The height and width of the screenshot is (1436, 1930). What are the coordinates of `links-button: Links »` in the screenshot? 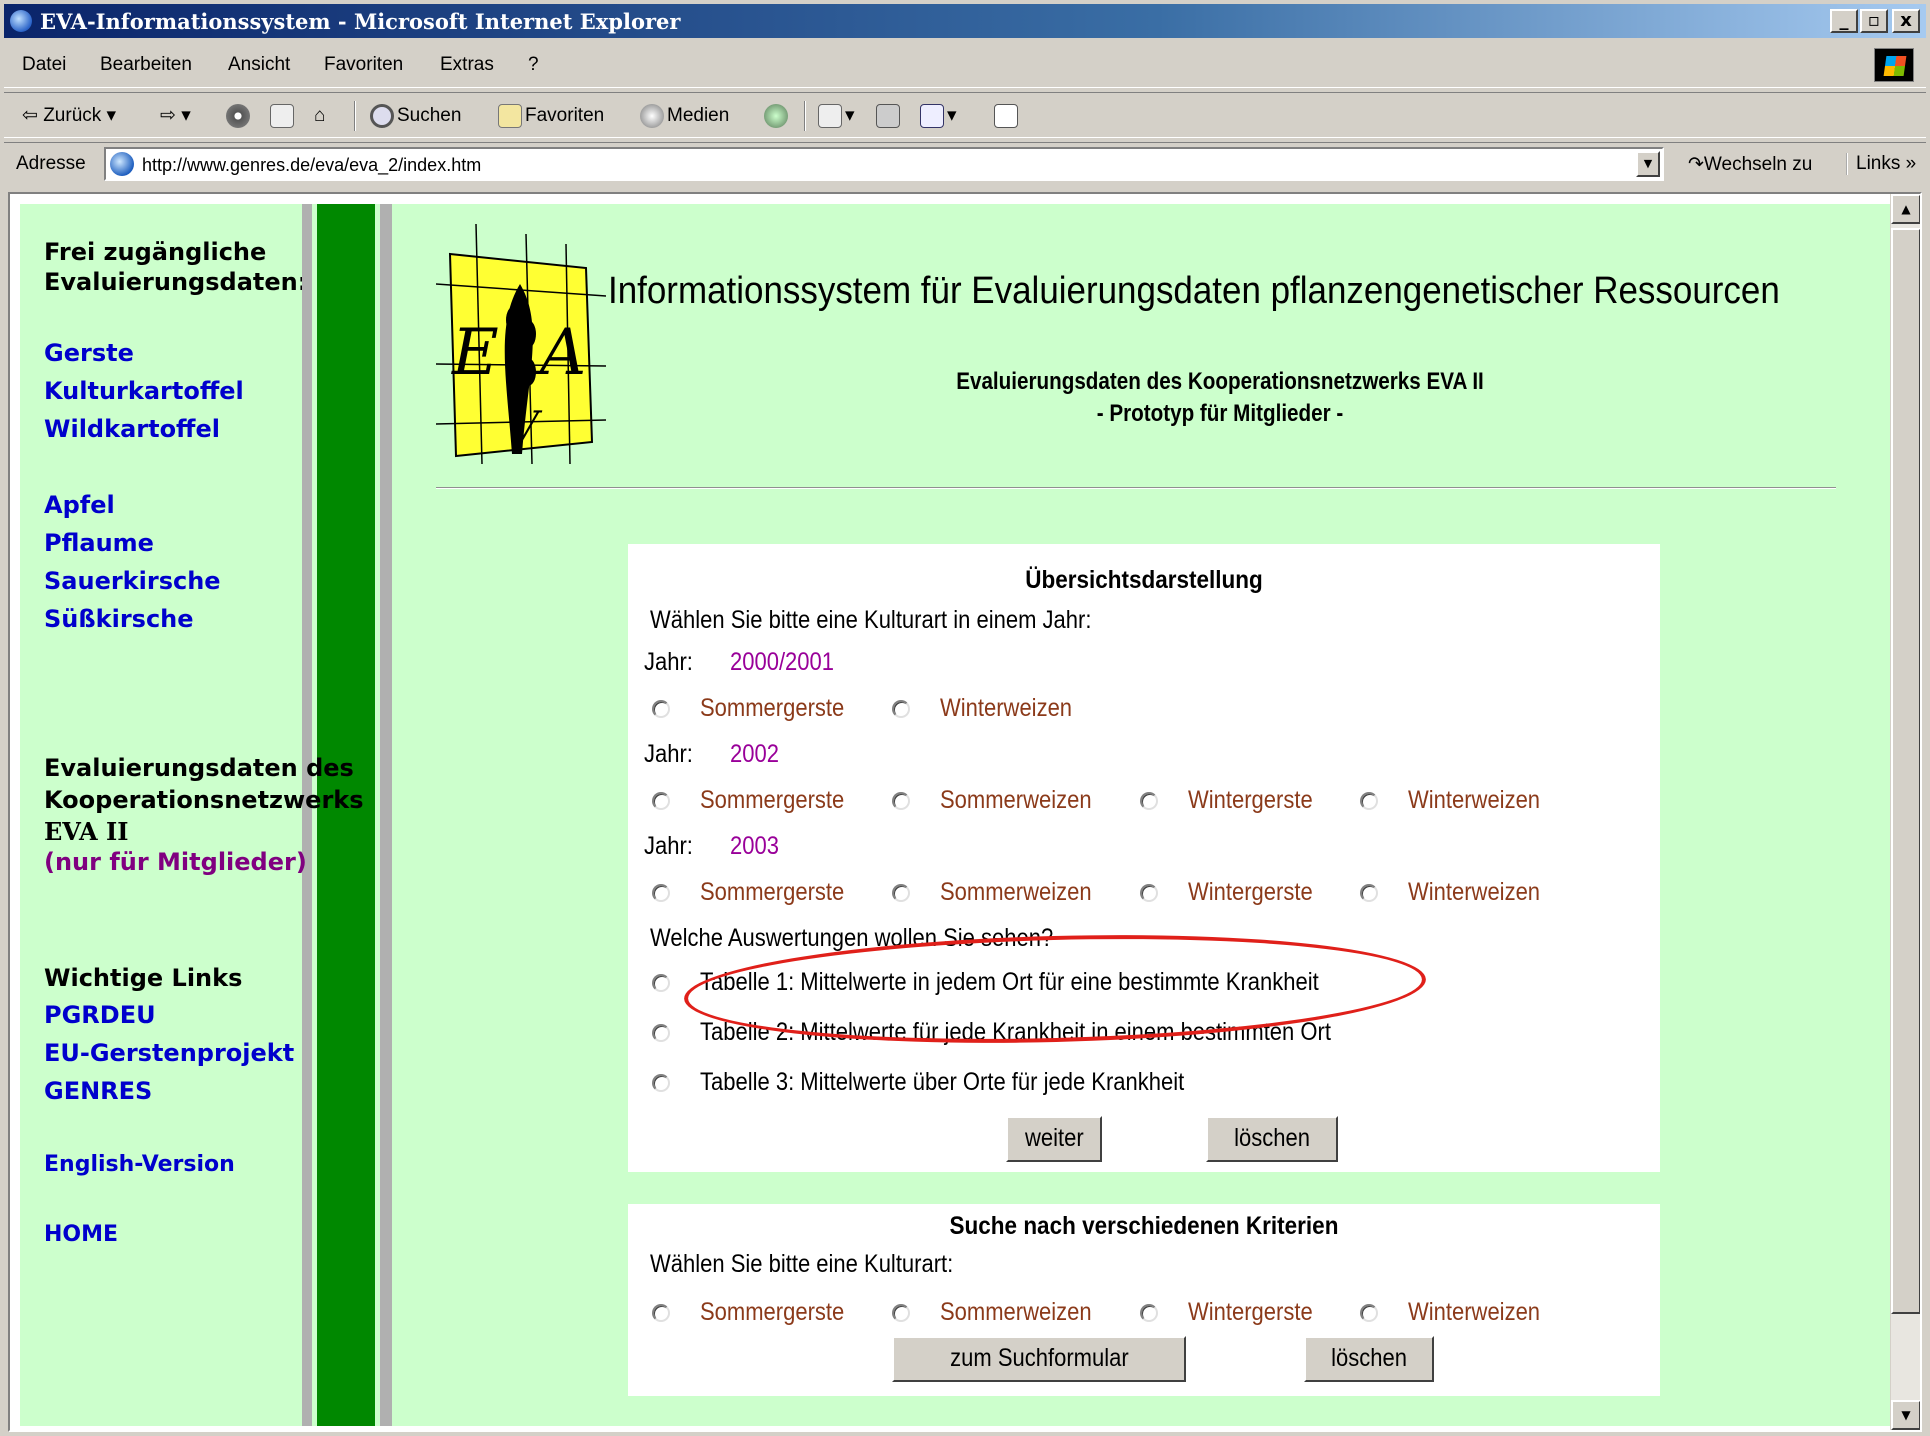 It's located at (1881, 164).